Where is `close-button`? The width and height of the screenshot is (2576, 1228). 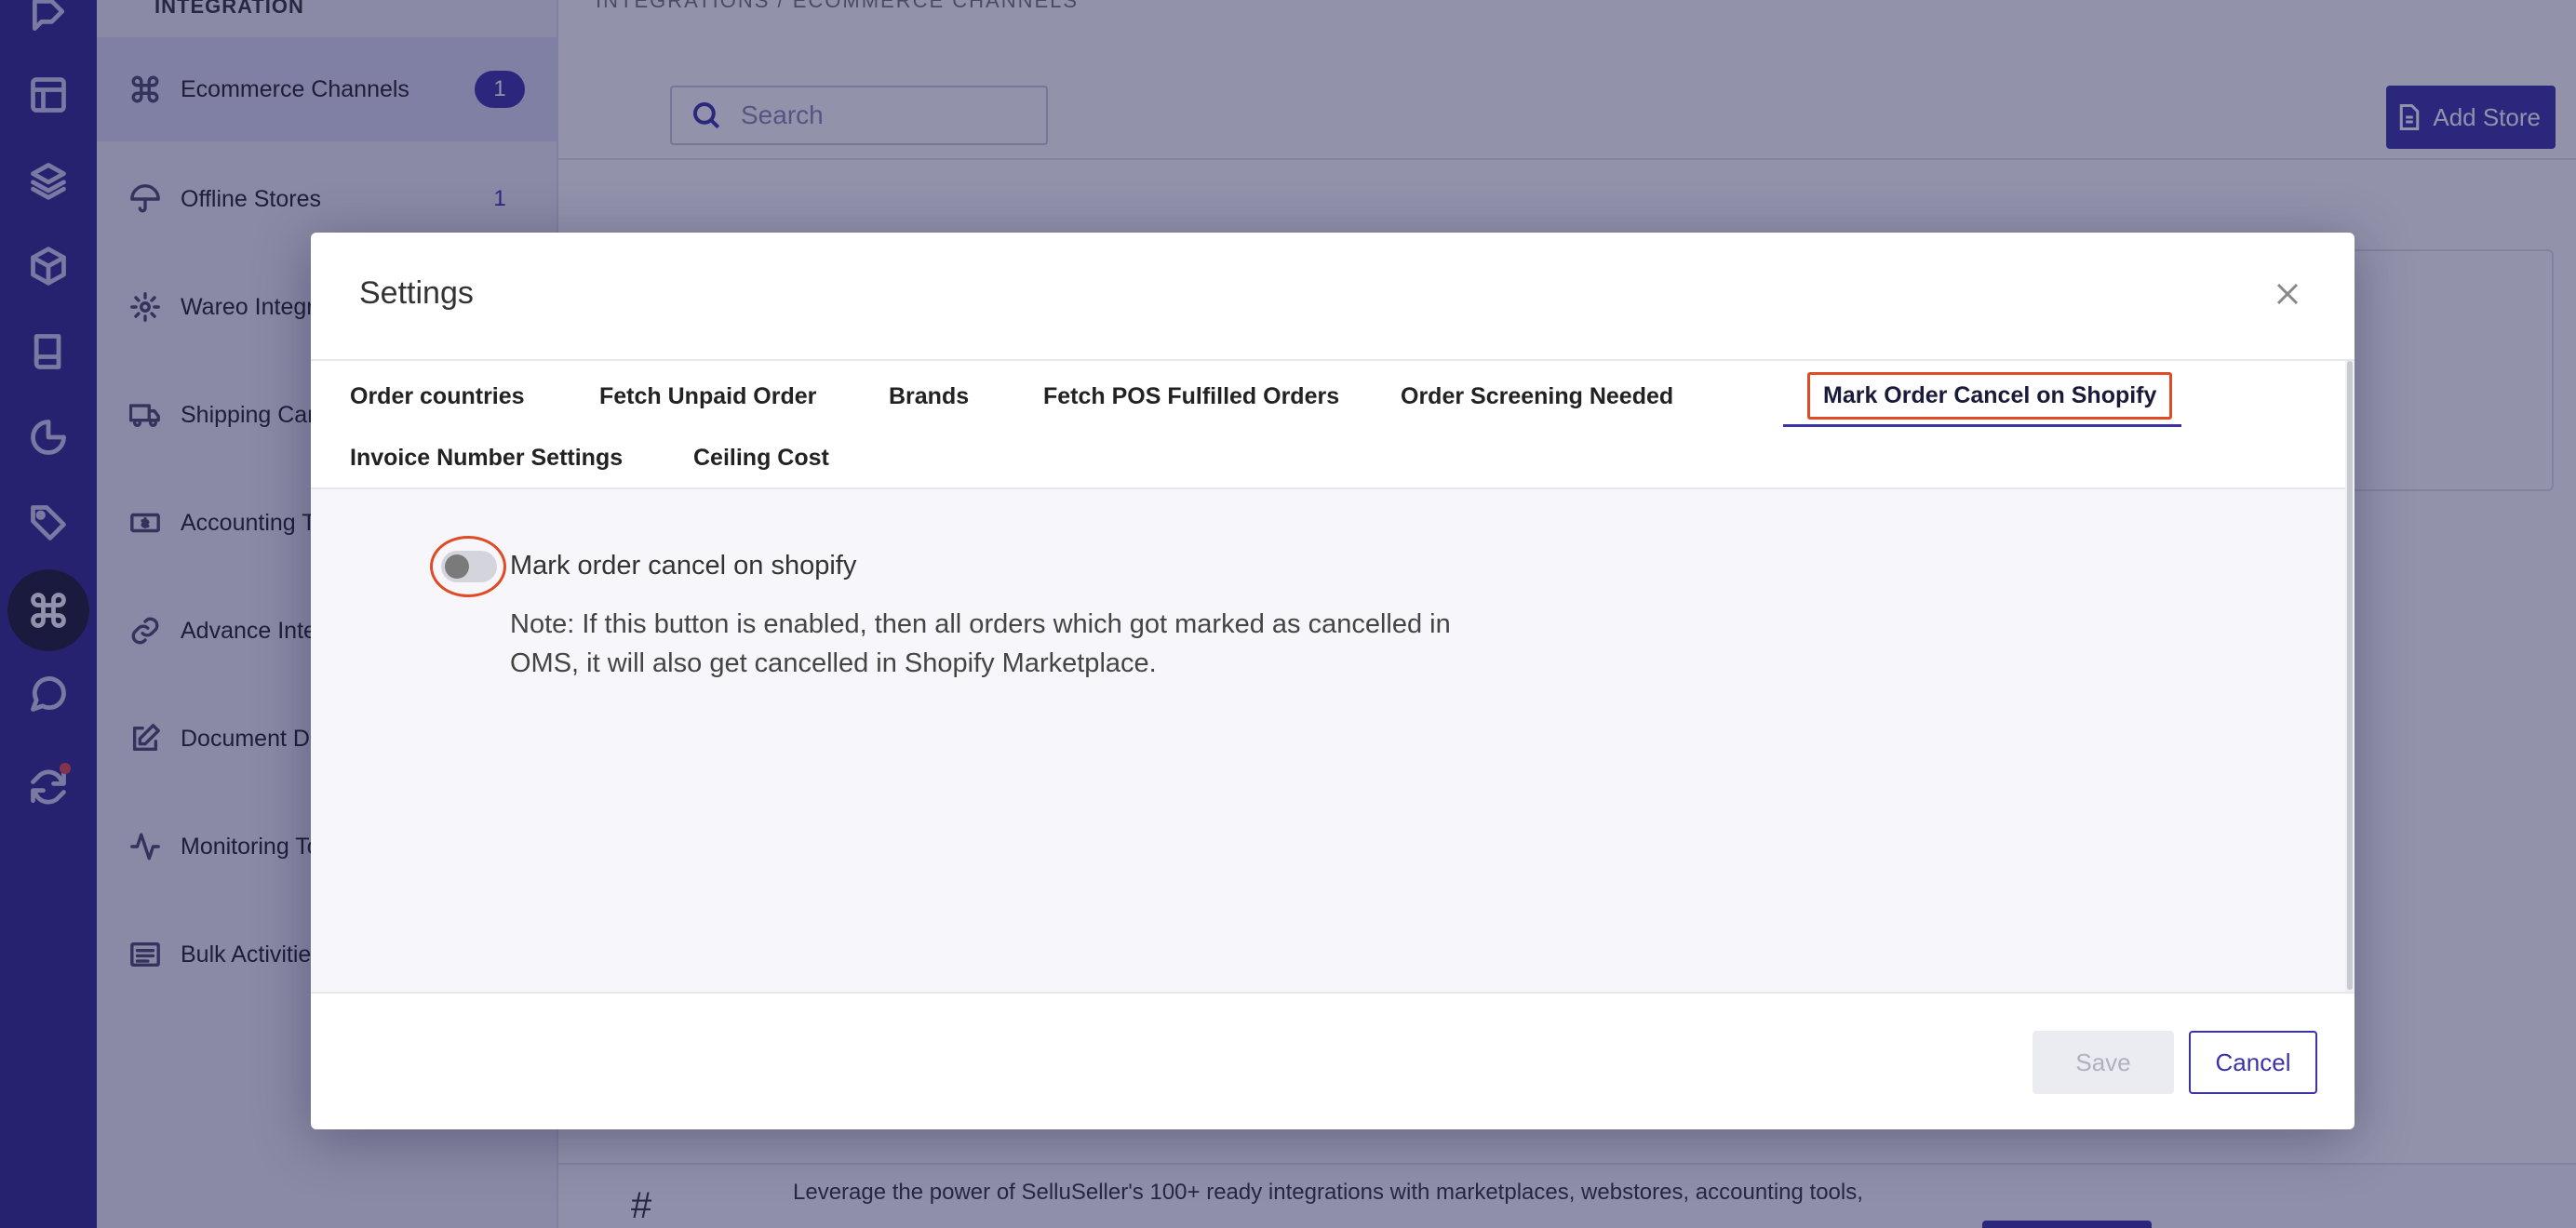 close-button is located at coordinates (2287, 294).